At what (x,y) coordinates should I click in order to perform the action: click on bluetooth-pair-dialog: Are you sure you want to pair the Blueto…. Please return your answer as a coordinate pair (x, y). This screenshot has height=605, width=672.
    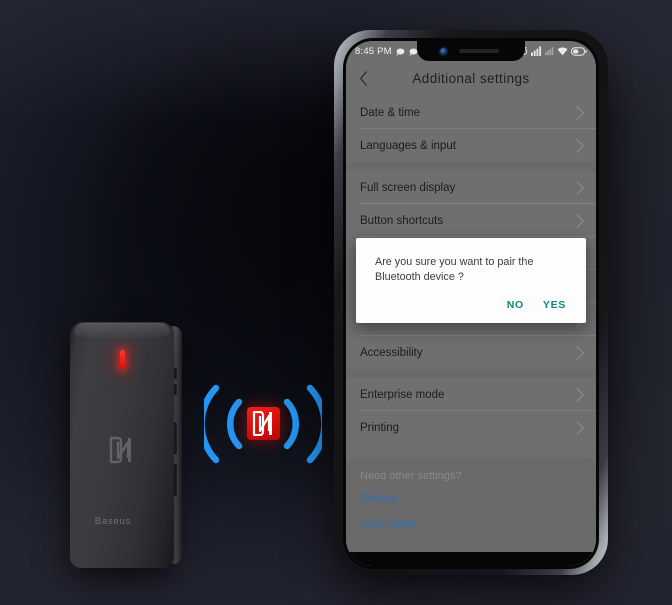
    Looking at the image, I should click on (471, 280).